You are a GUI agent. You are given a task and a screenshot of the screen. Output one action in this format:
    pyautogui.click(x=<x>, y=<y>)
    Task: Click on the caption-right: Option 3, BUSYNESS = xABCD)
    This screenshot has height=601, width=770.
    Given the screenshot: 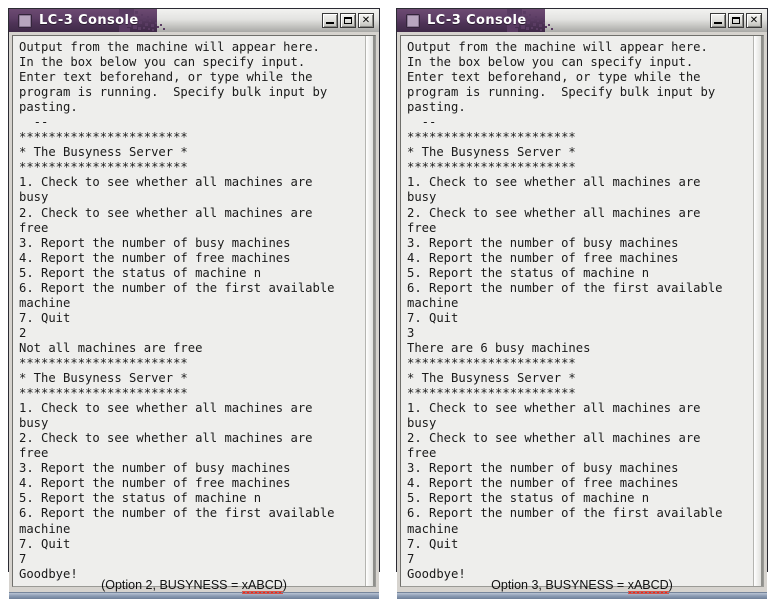 What is the action you would take?
    pyautogui.click(x=582, y=586)
    